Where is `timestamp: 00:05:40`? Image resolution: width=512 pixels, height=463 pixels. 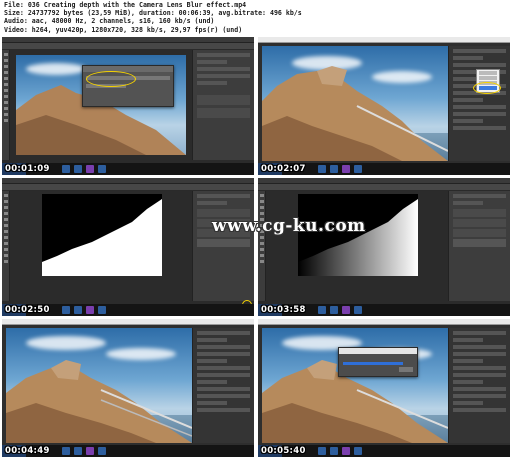 timestamp: 00:05:40 is located at coordinates (283, 451).